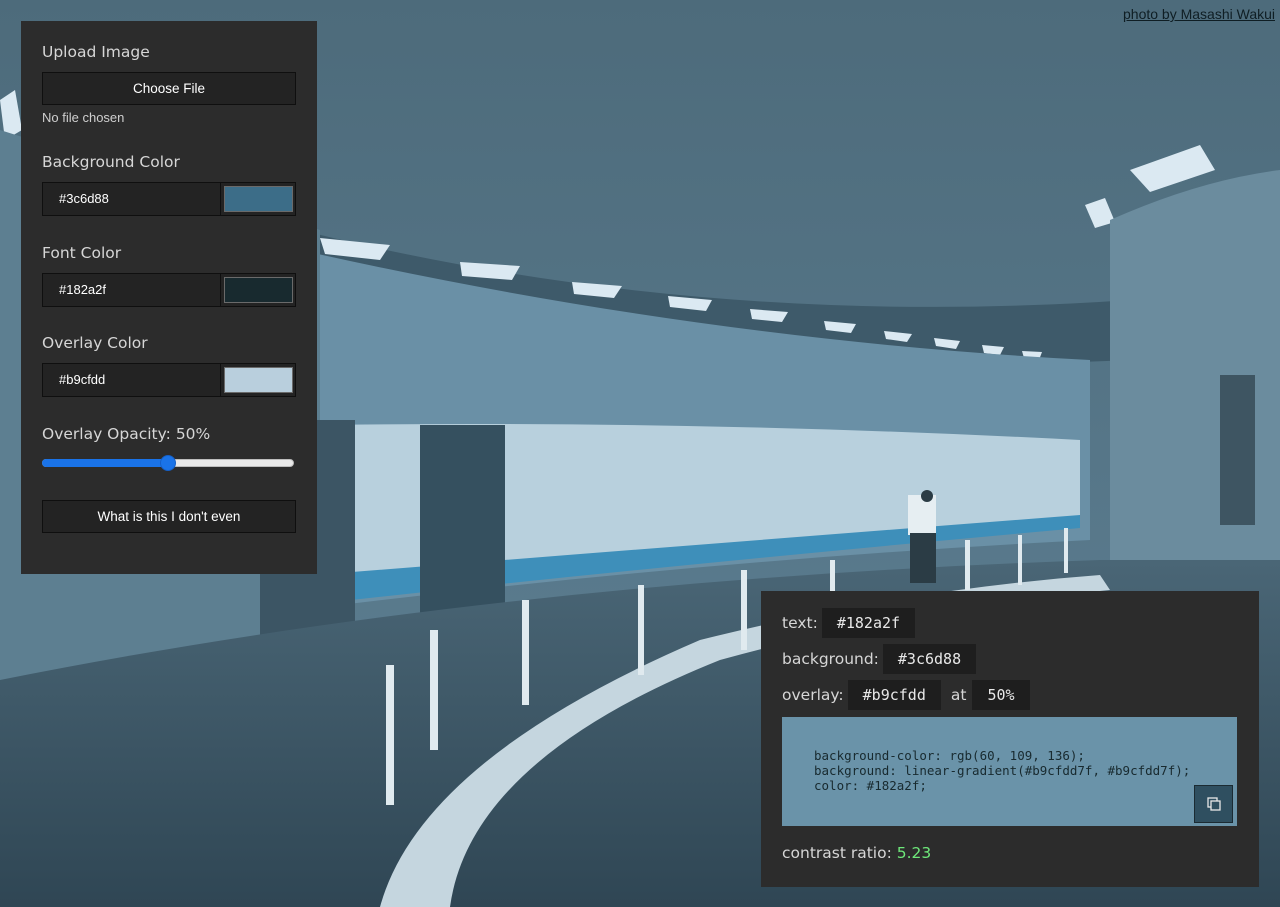 Image resolution: width=1280 pixels, height=907 pixels. What do you see at coordinates (1001, 695) in the screenshot?
I see `overlay-opacity-value: 50%` at bounding box center [1001, 695].